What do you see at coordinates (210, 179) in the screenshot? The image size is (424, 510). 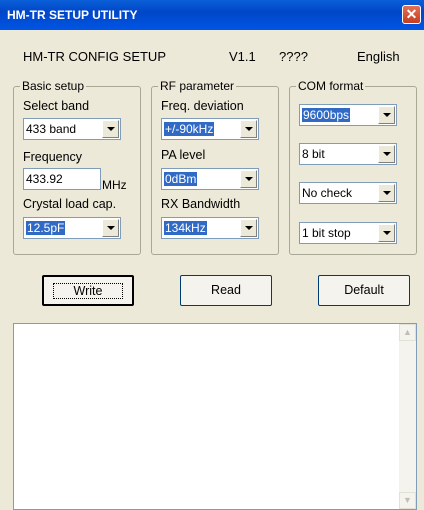 I see `pa-level-select: 0dBm` at bounding box center [210, 179].